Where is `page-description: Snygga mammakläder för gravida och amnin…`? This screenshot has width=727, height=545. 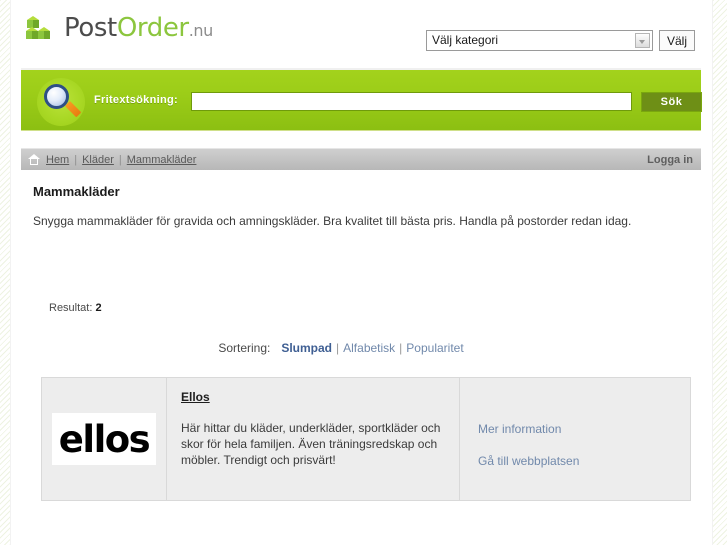 page-description: Snygga mammakläder för gravida och amnin… is located at coordinates (332, 221).